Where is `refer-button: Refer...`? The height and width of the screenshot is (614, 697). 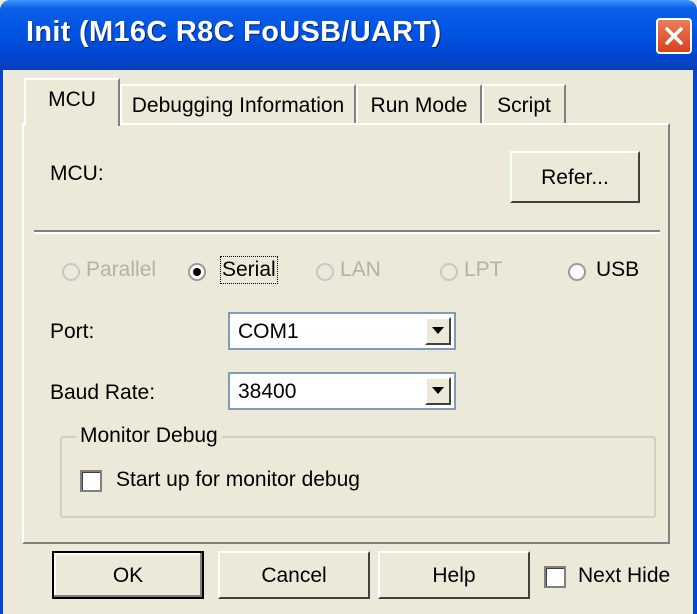 refer-button: Refer... is located at coordinates (575, 177).